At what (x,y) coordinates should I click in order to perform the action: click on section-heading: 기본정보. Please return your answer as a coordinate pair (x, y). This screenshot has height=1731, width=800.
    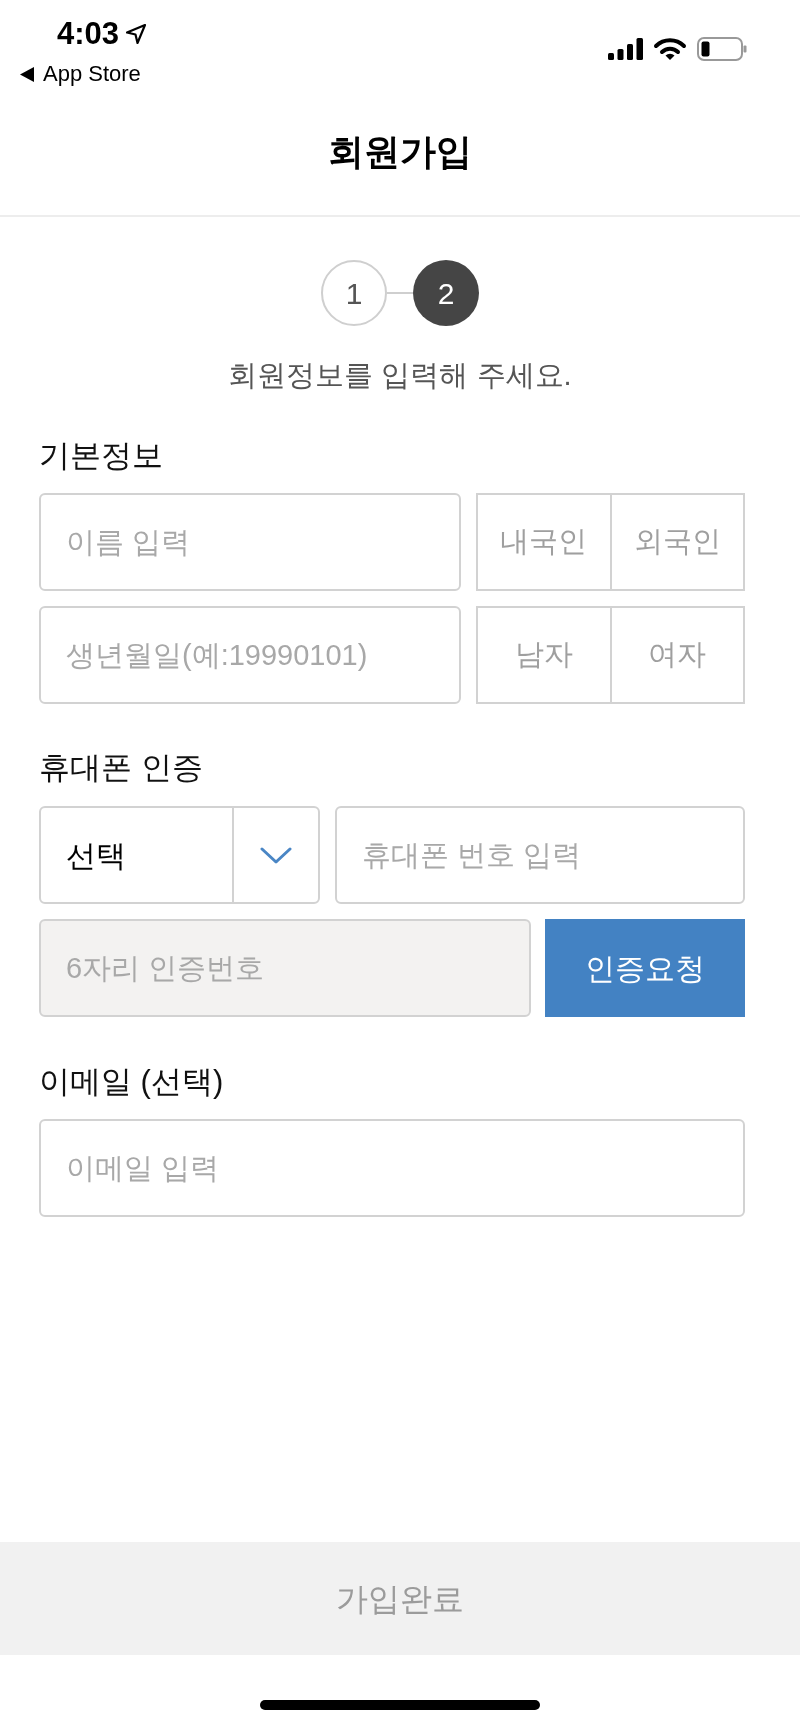
    Looking at the image, I should click on (101, 456).